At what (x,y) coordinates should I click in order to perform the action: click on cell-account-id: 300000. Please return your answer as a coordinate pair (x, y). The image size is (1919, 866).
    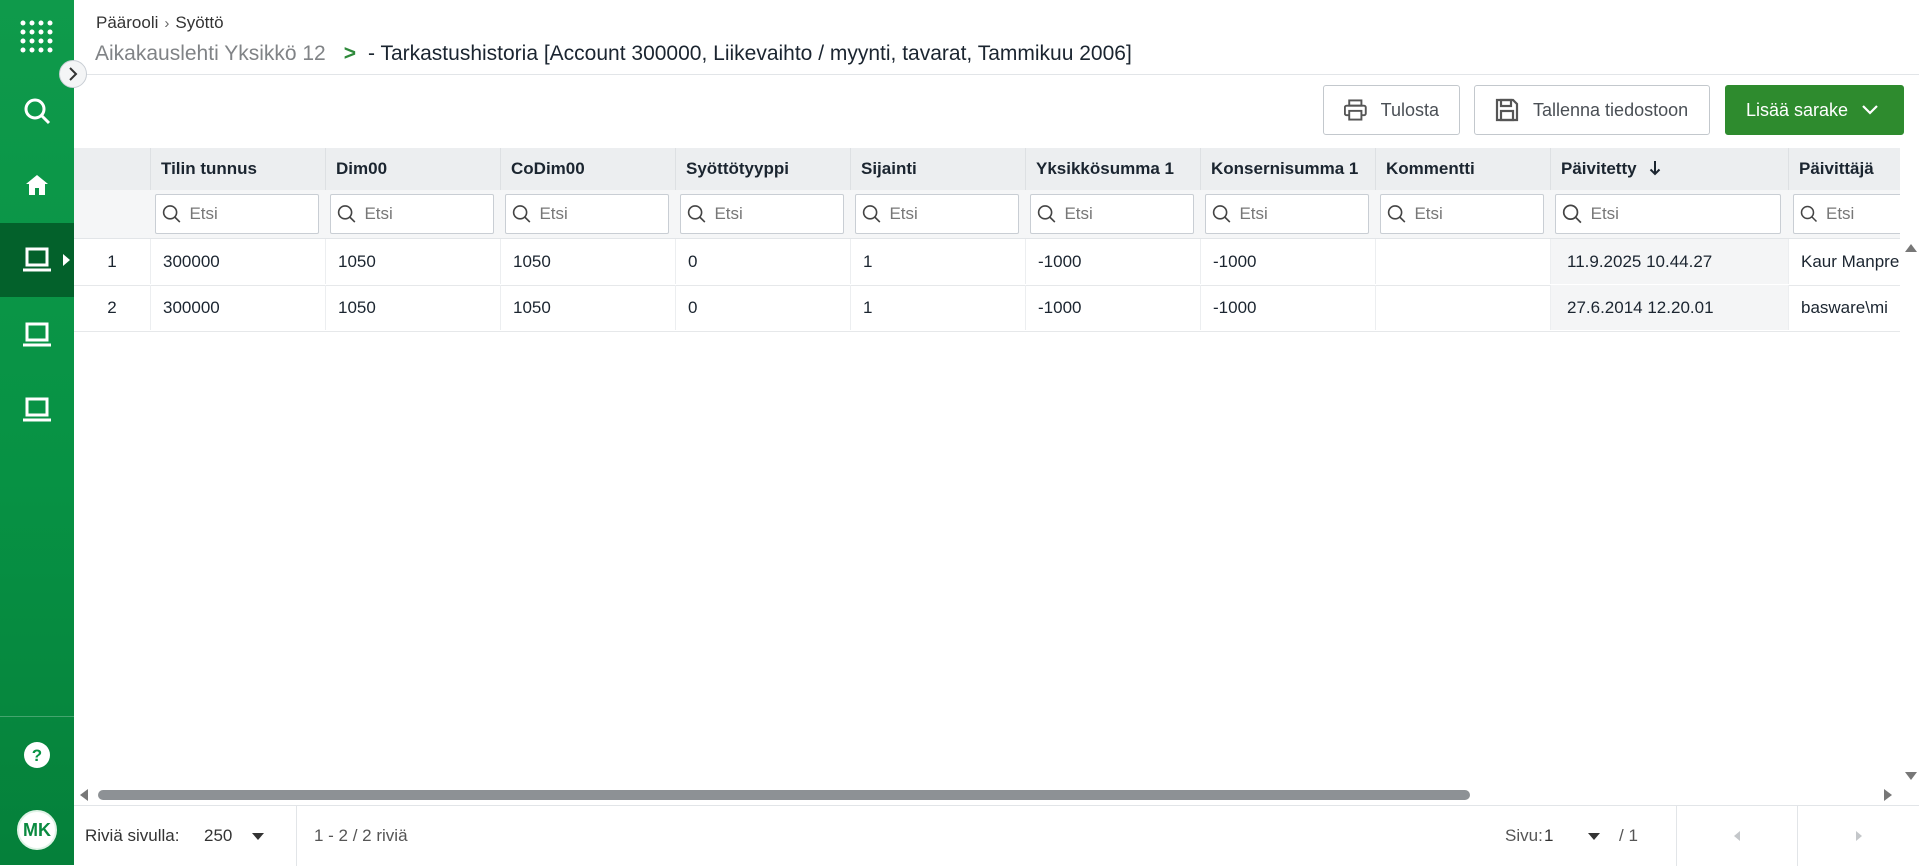
    Looking at the image, I should click on (237, 261).